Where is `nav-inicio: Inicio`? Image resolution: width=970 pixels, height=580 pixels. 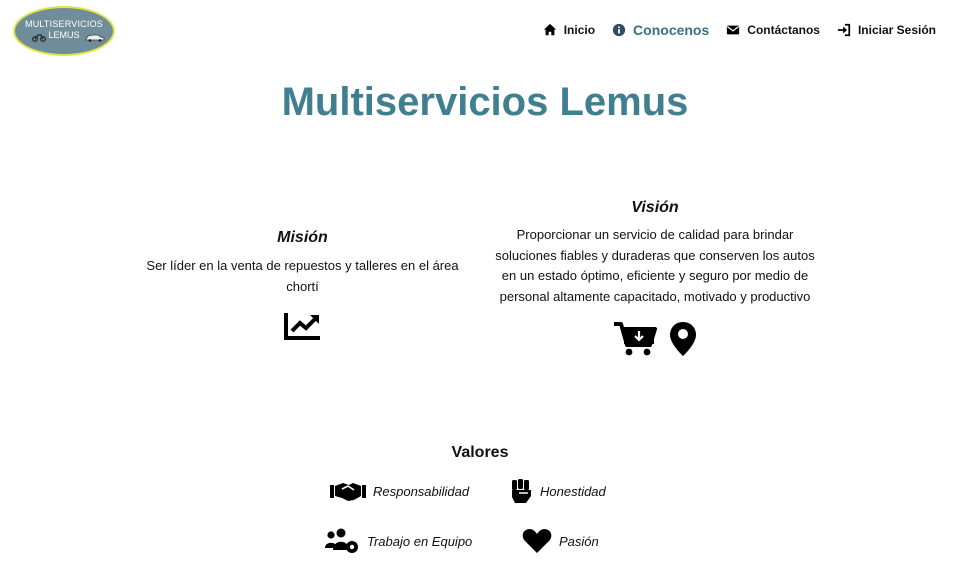 nav-inicio: Inicio is located at coordinates (569, 30).